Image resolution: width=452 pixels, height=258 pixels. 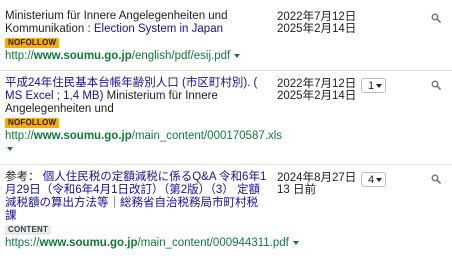 I want to click on title-link: Election System in Japan, so click(x=158, y=29).